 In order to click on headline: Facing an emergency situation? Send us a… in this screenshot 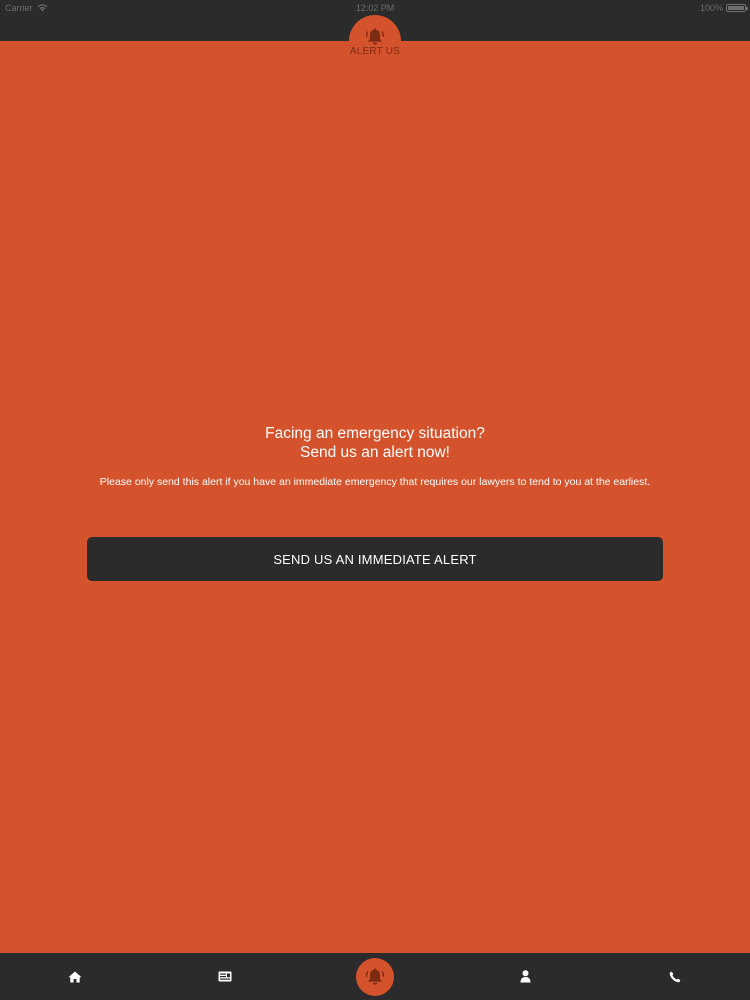, I will do `click(375, 443)`.